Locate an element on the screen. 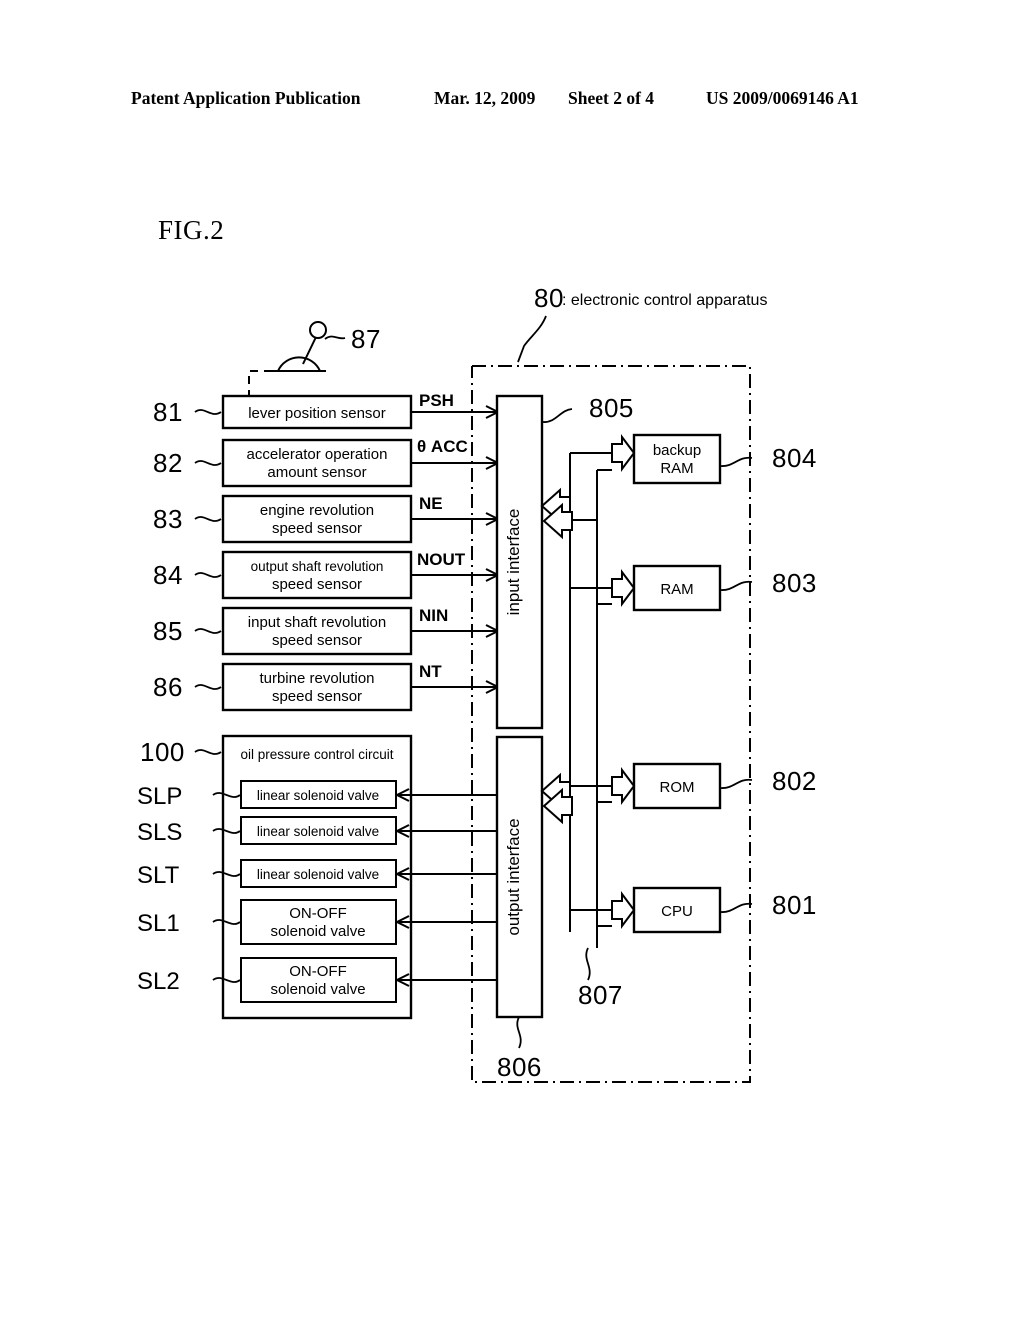  cpu-ref: 801 is located at coordinates (794, 905).